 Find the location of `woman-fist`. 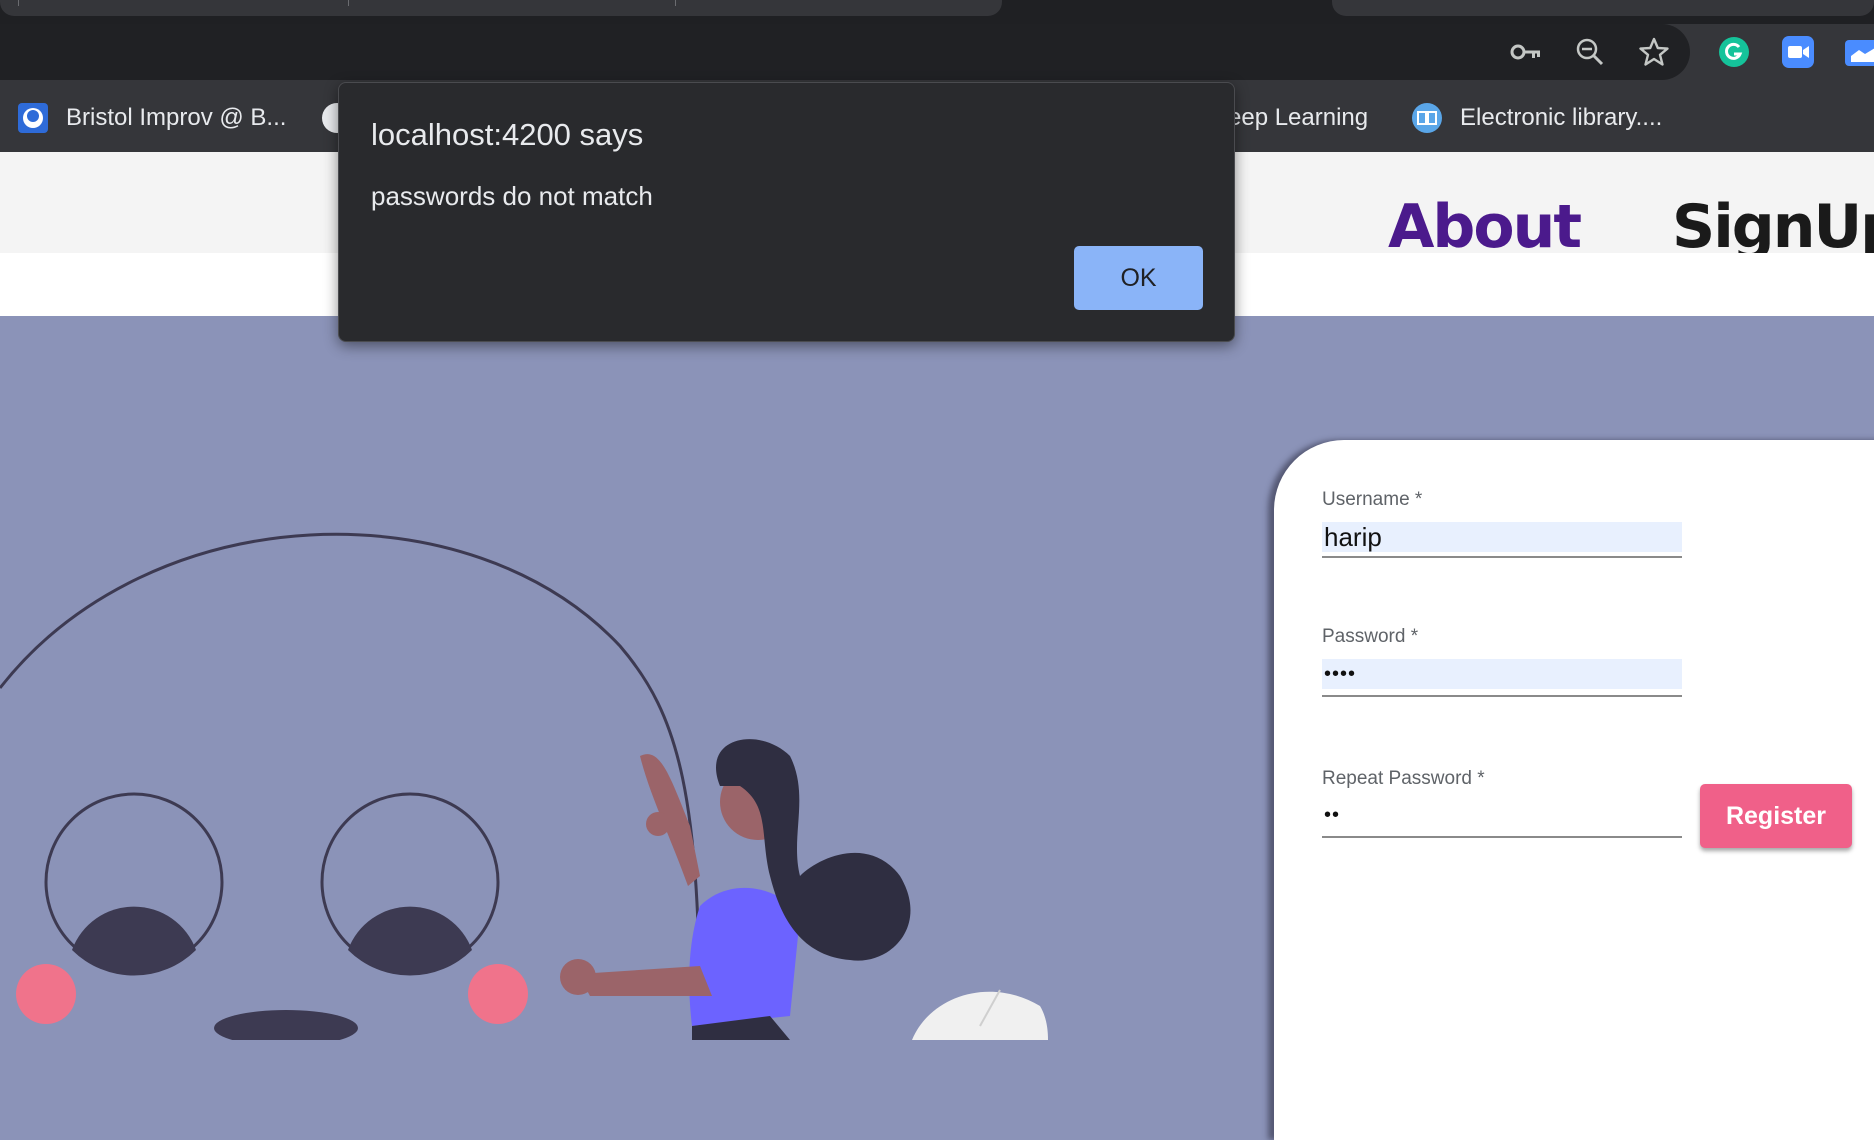

woman-fist is located at coordinates (578, 977).